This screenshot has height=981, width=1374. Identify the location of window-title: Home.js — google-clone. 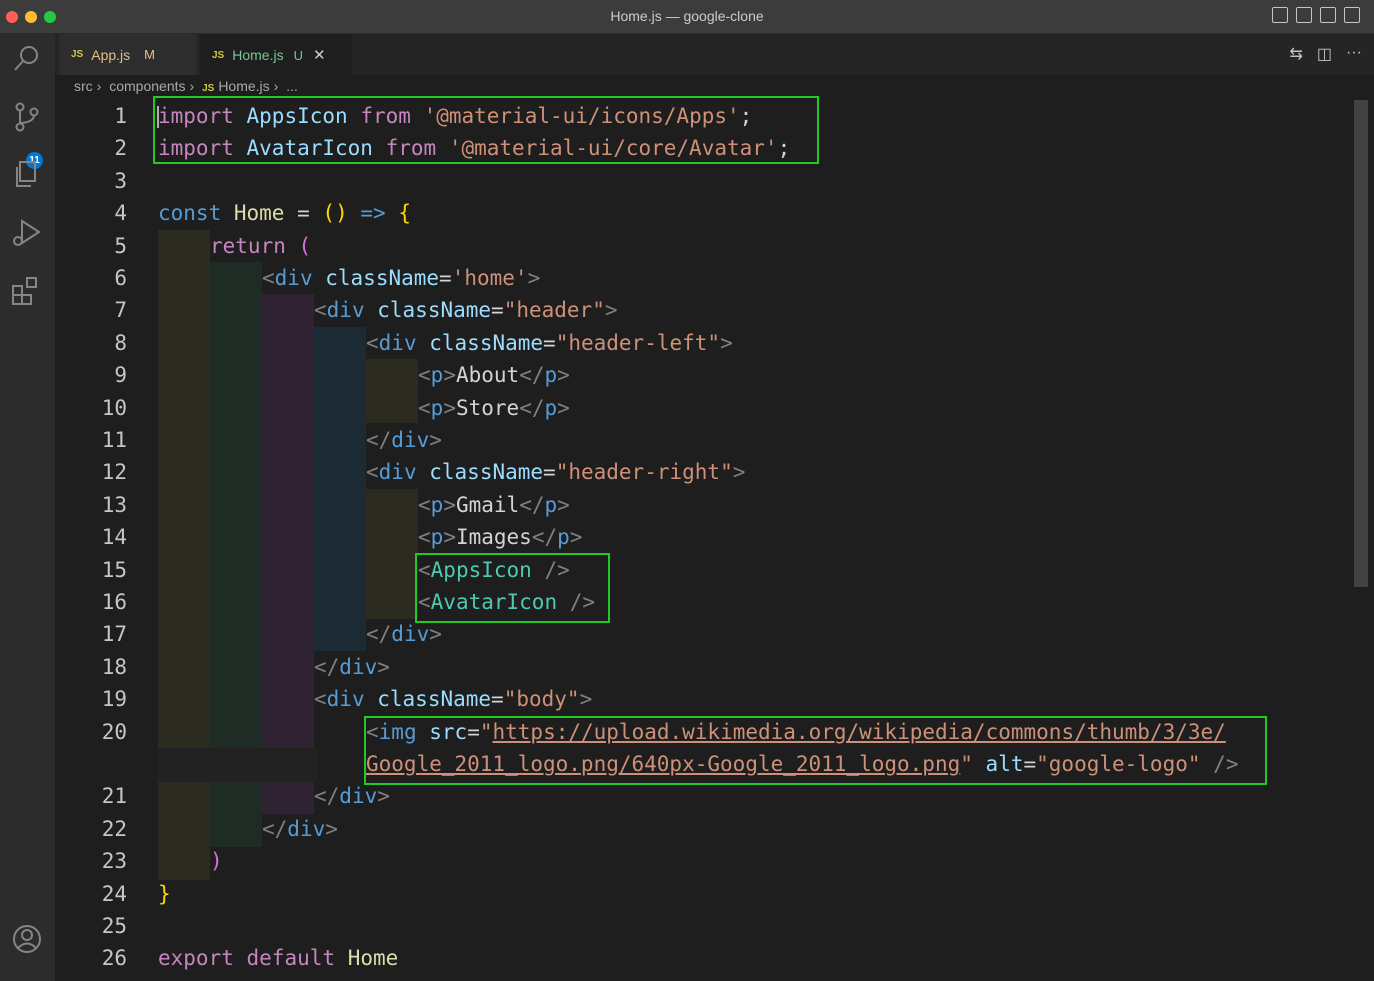
(687, 16).